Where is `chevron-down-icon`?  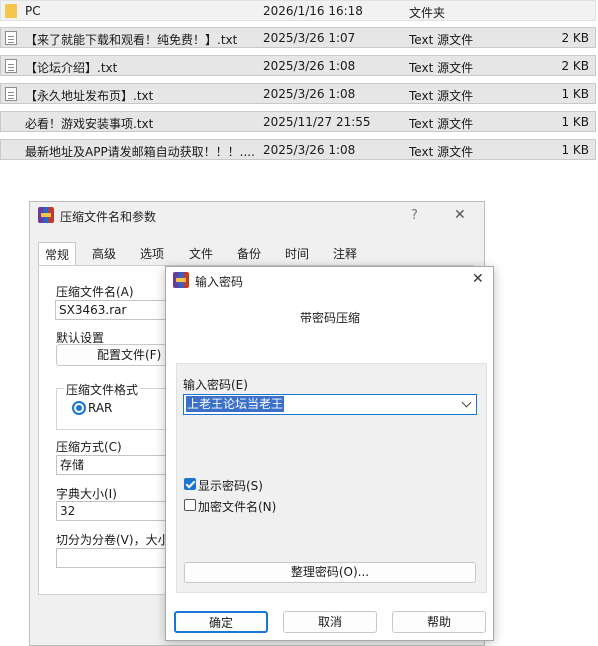
chevron-down-icon is located at coordinates (466, 402).